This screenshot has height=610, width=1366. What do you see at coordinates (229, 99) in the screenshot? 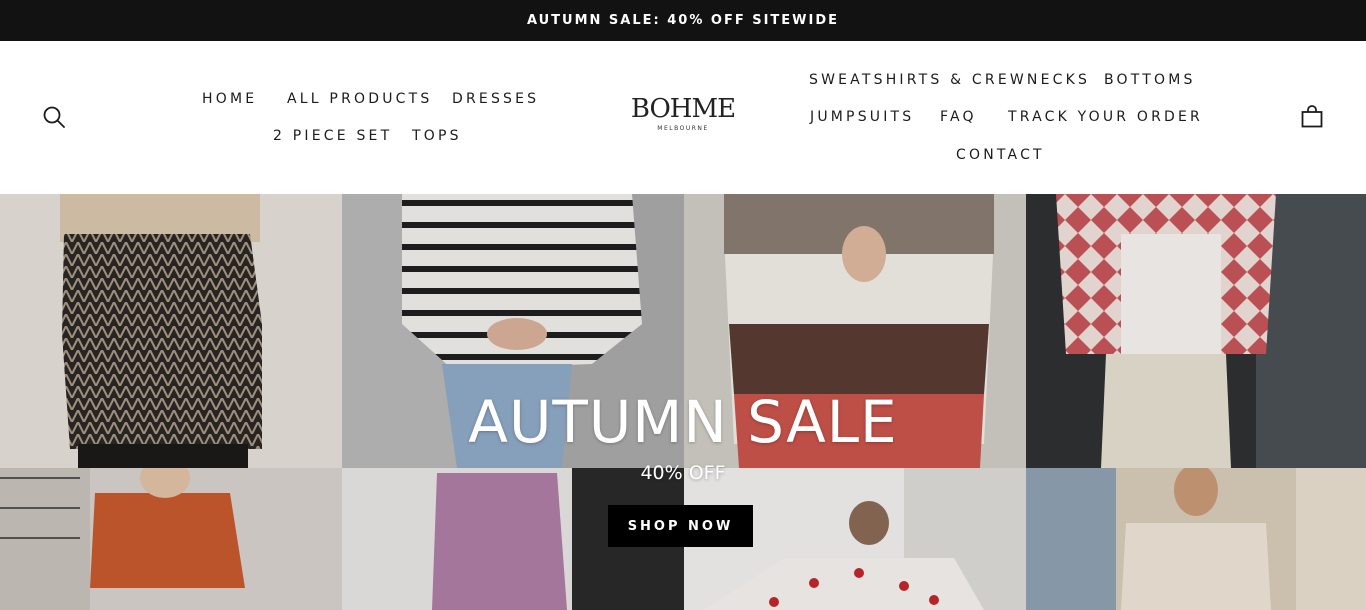
I see `nav-home: HOME` at bounding box center [229, 99].